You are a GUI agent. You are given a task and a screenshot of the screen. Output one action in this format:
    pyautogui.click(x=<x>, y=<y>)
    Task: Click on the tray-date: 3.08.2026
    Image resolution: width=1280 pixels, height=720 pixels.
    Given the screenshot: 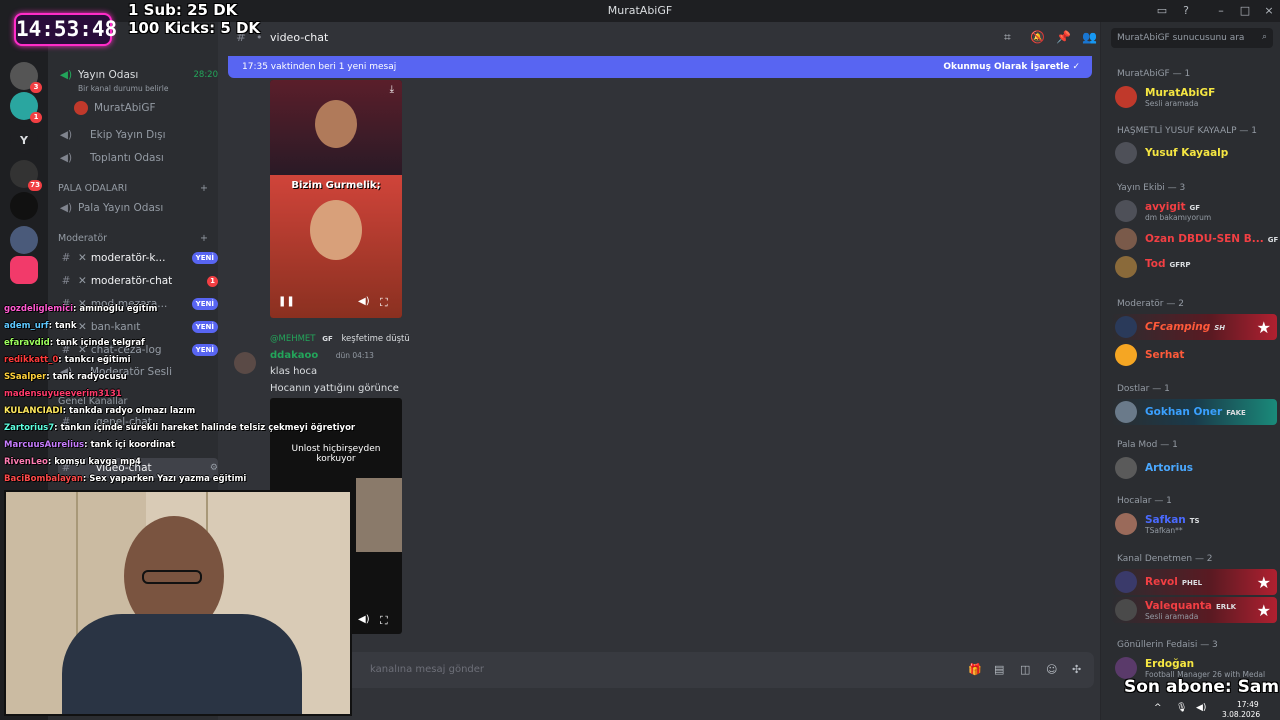 What is the action you would take?
    pyautogui.click(x=1241, y=714)
    